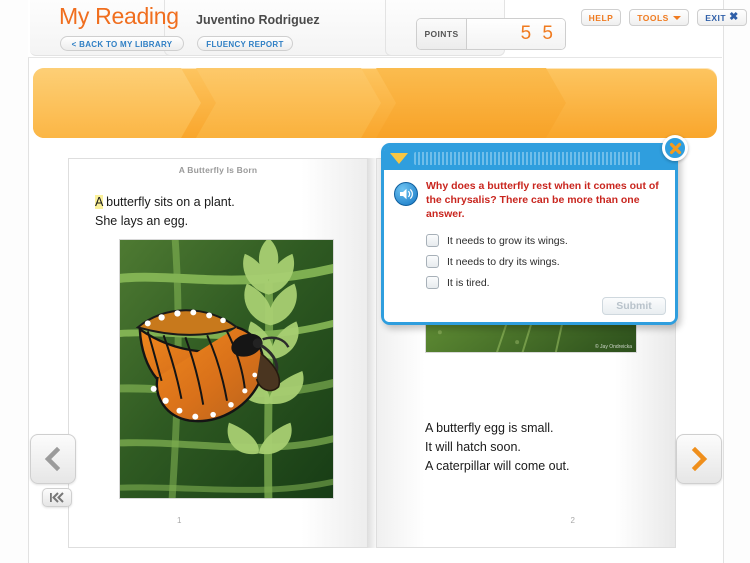  Describe the element at coordinates (653, 17) in the screenshot. I see `tools-label: TOOLS` at that location.